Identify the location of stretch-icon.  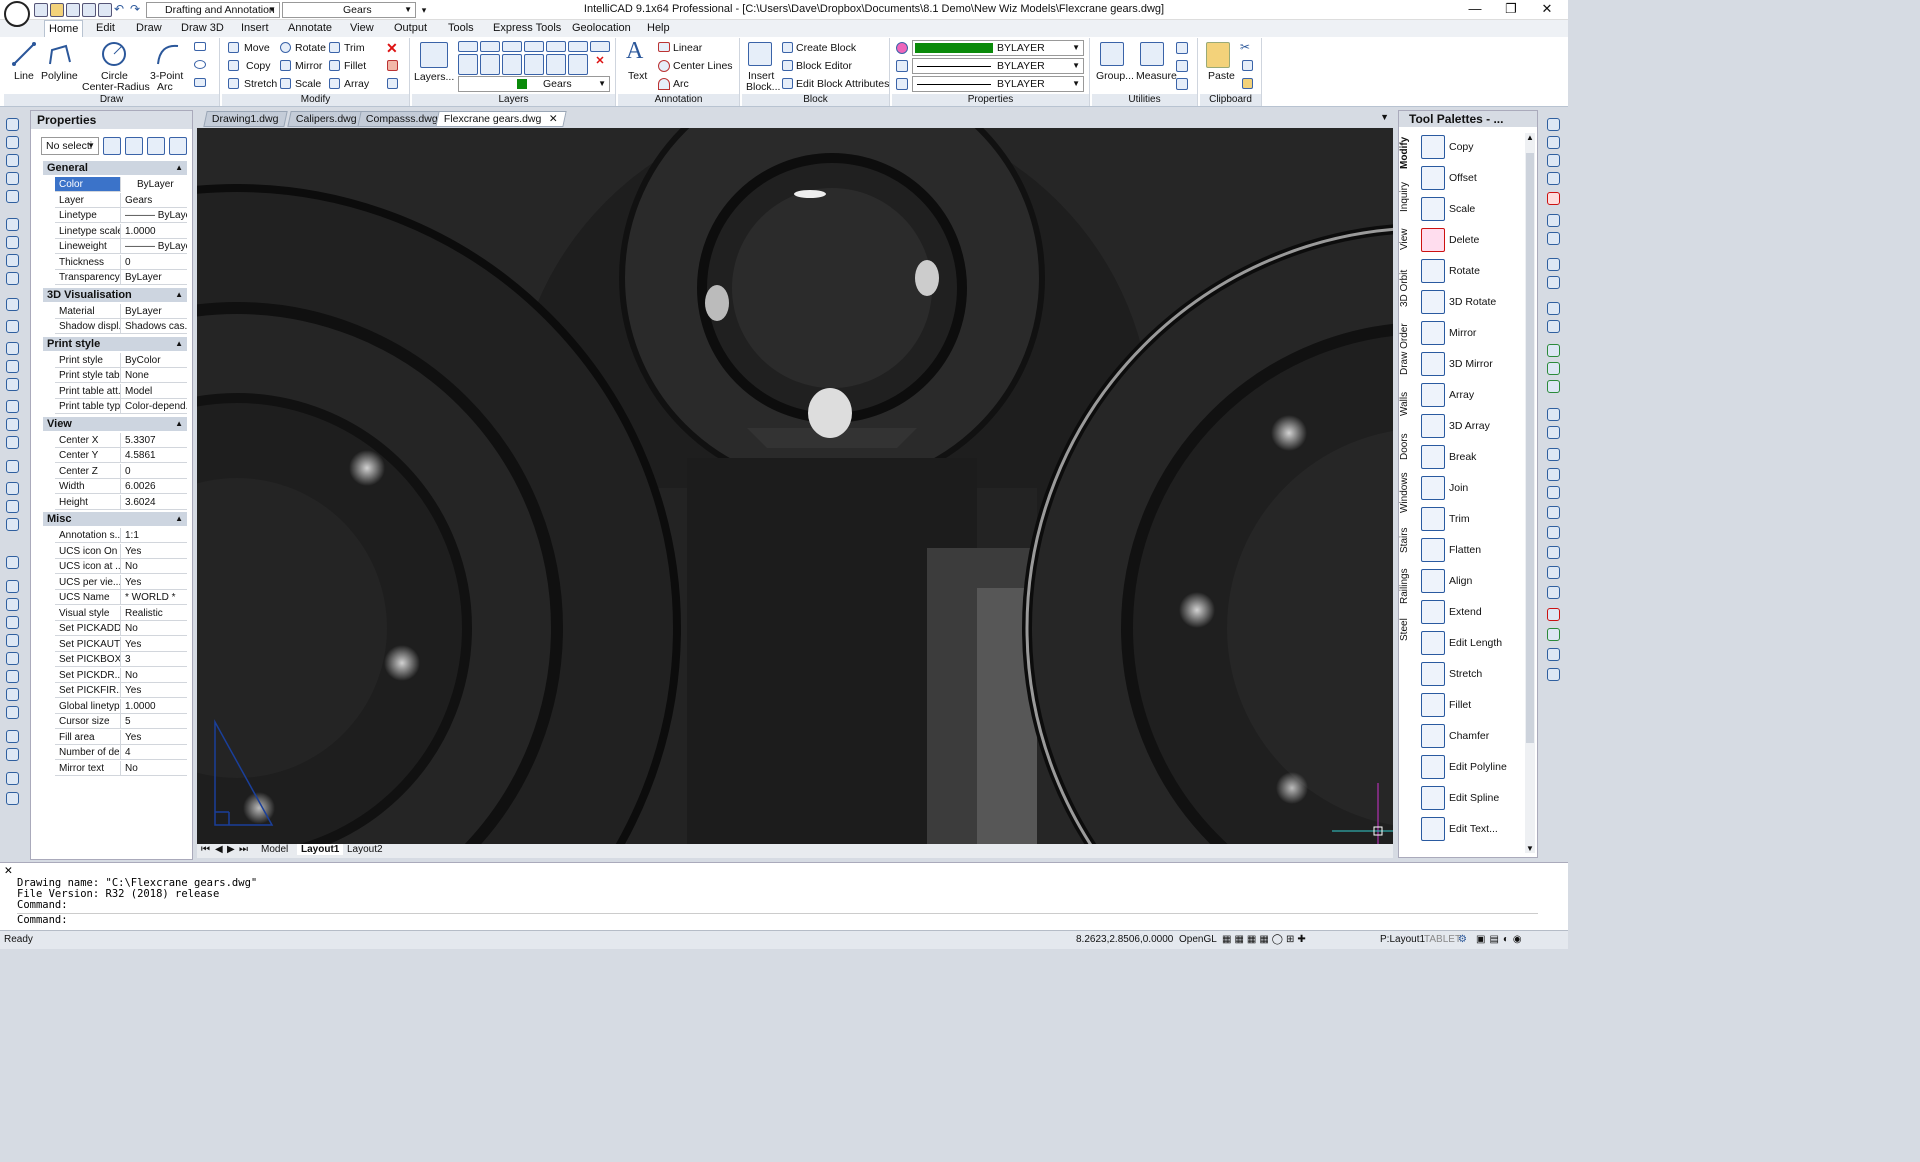
(233, 83).